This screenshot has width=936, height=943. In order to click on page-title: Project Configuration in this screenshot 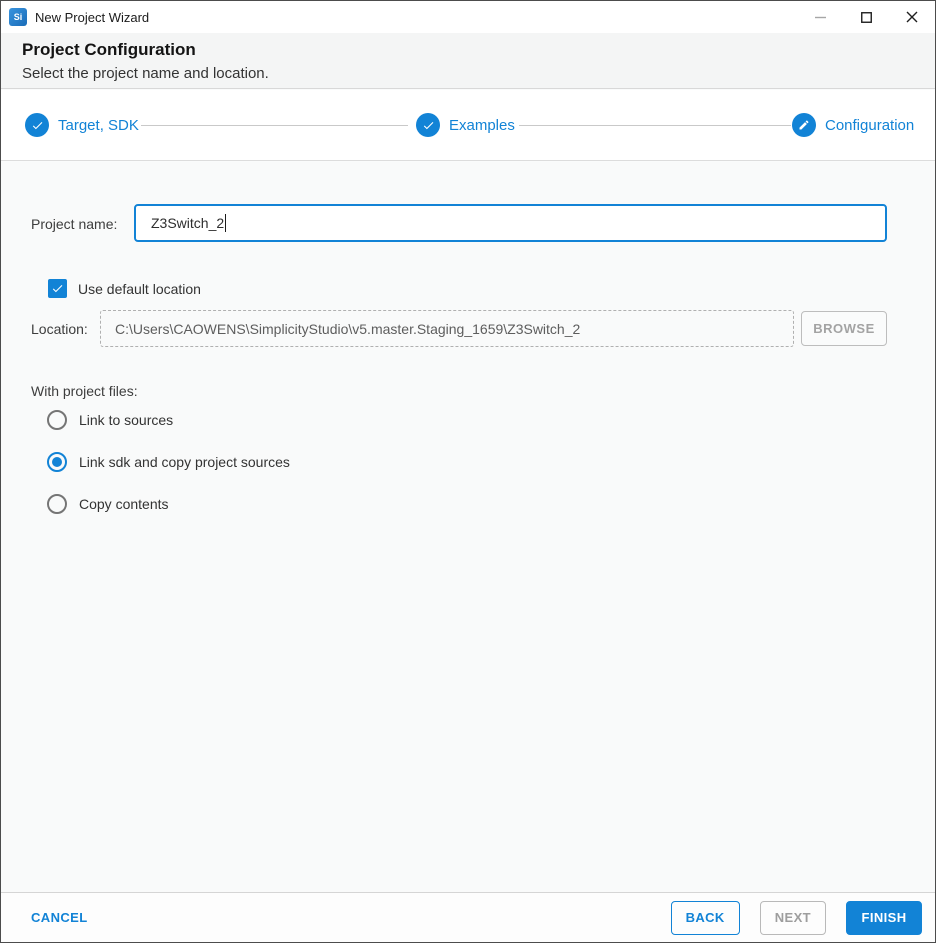, I will do `click(109, 49)`.